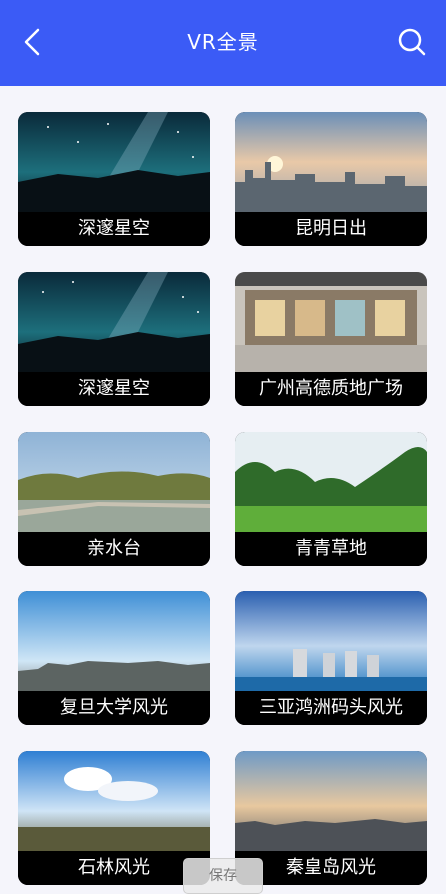  Describe the element at coordinates (331, 322) in the screenshot. I see `thumbnail-plaza` at that location.